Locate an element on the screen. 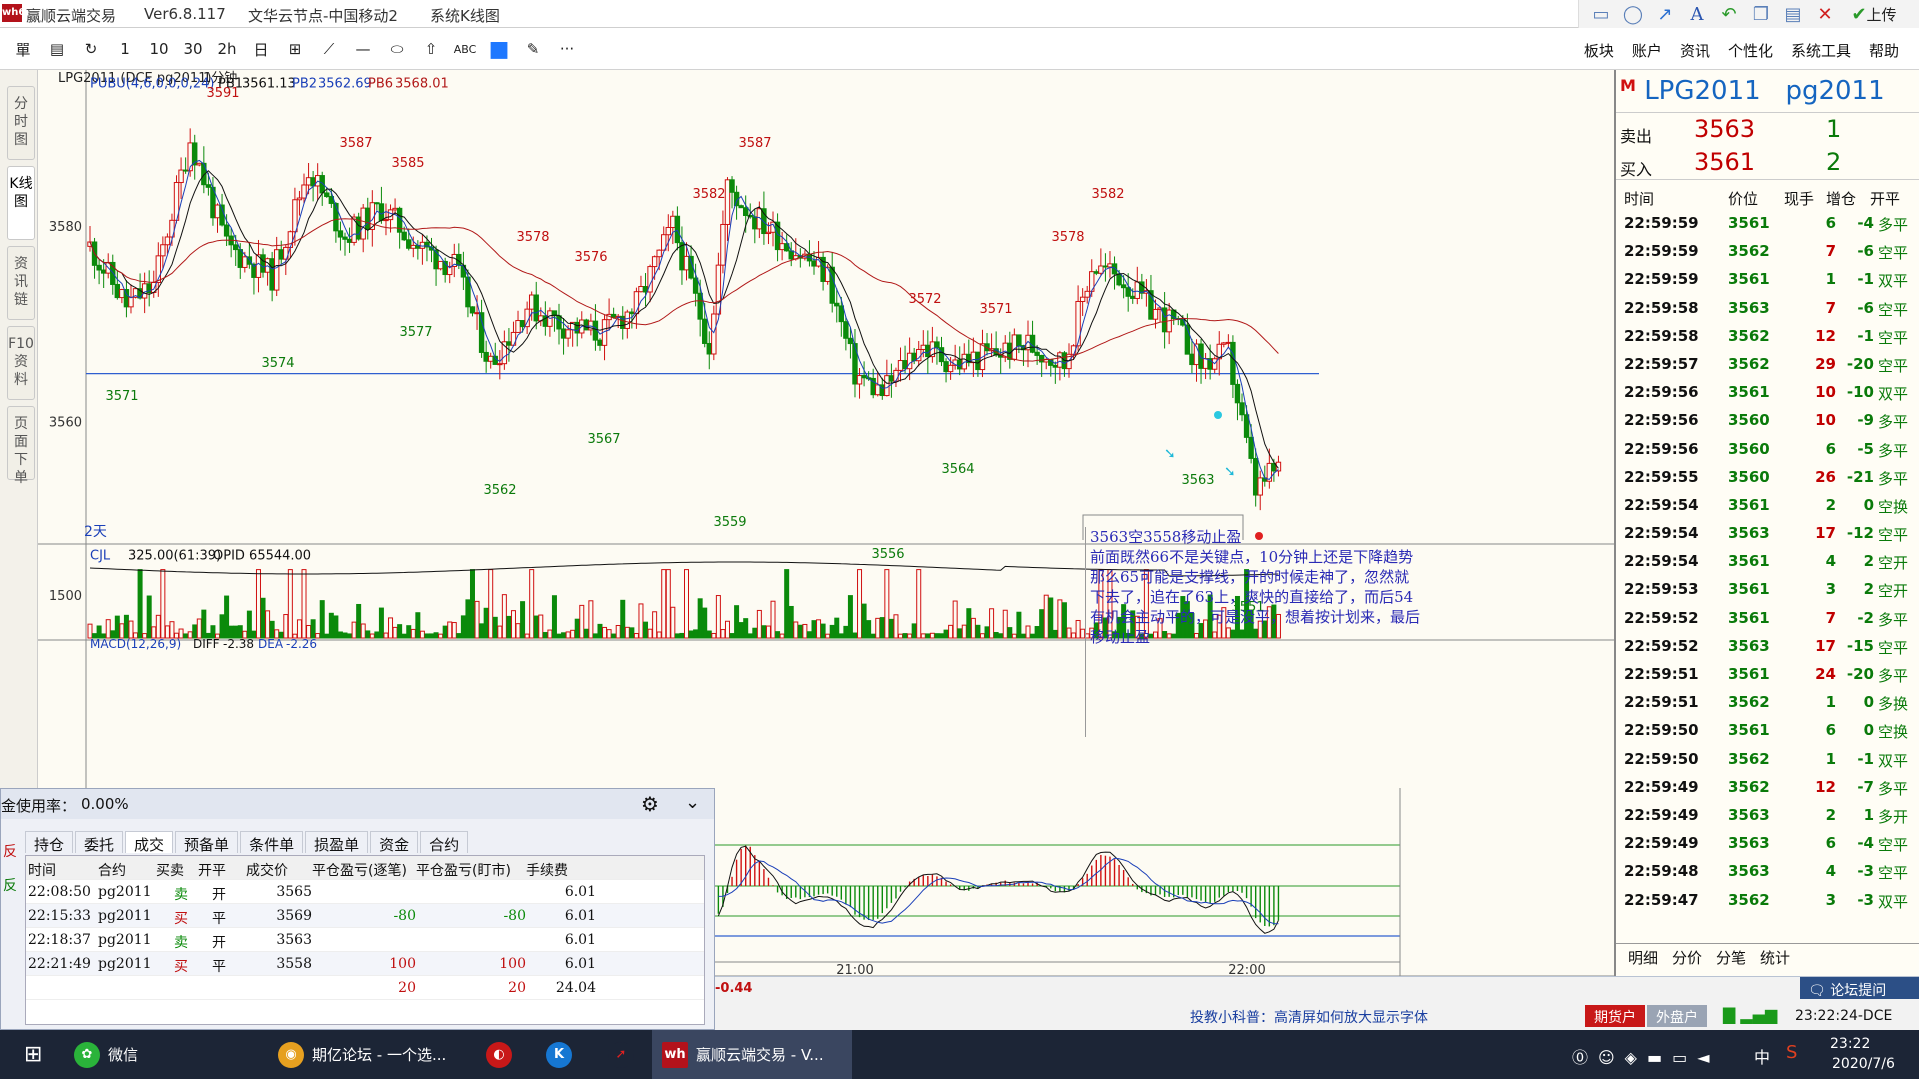  delete-icon: ✕ is located at coordinates (1825, 14).